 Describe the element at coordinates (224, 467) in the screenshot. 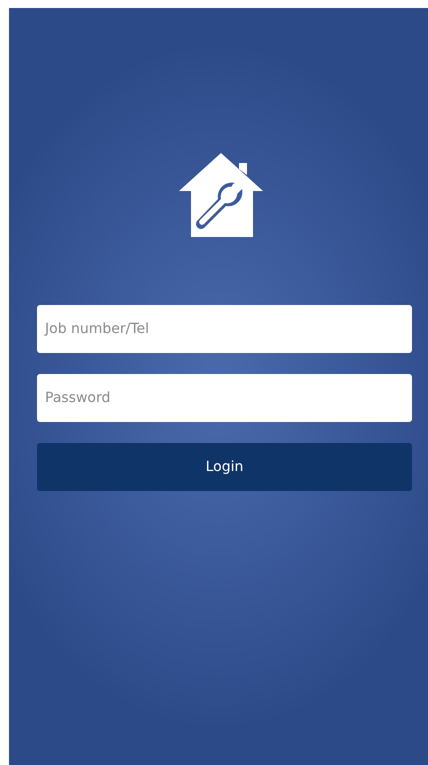

I see `login-button: Login` at that location.